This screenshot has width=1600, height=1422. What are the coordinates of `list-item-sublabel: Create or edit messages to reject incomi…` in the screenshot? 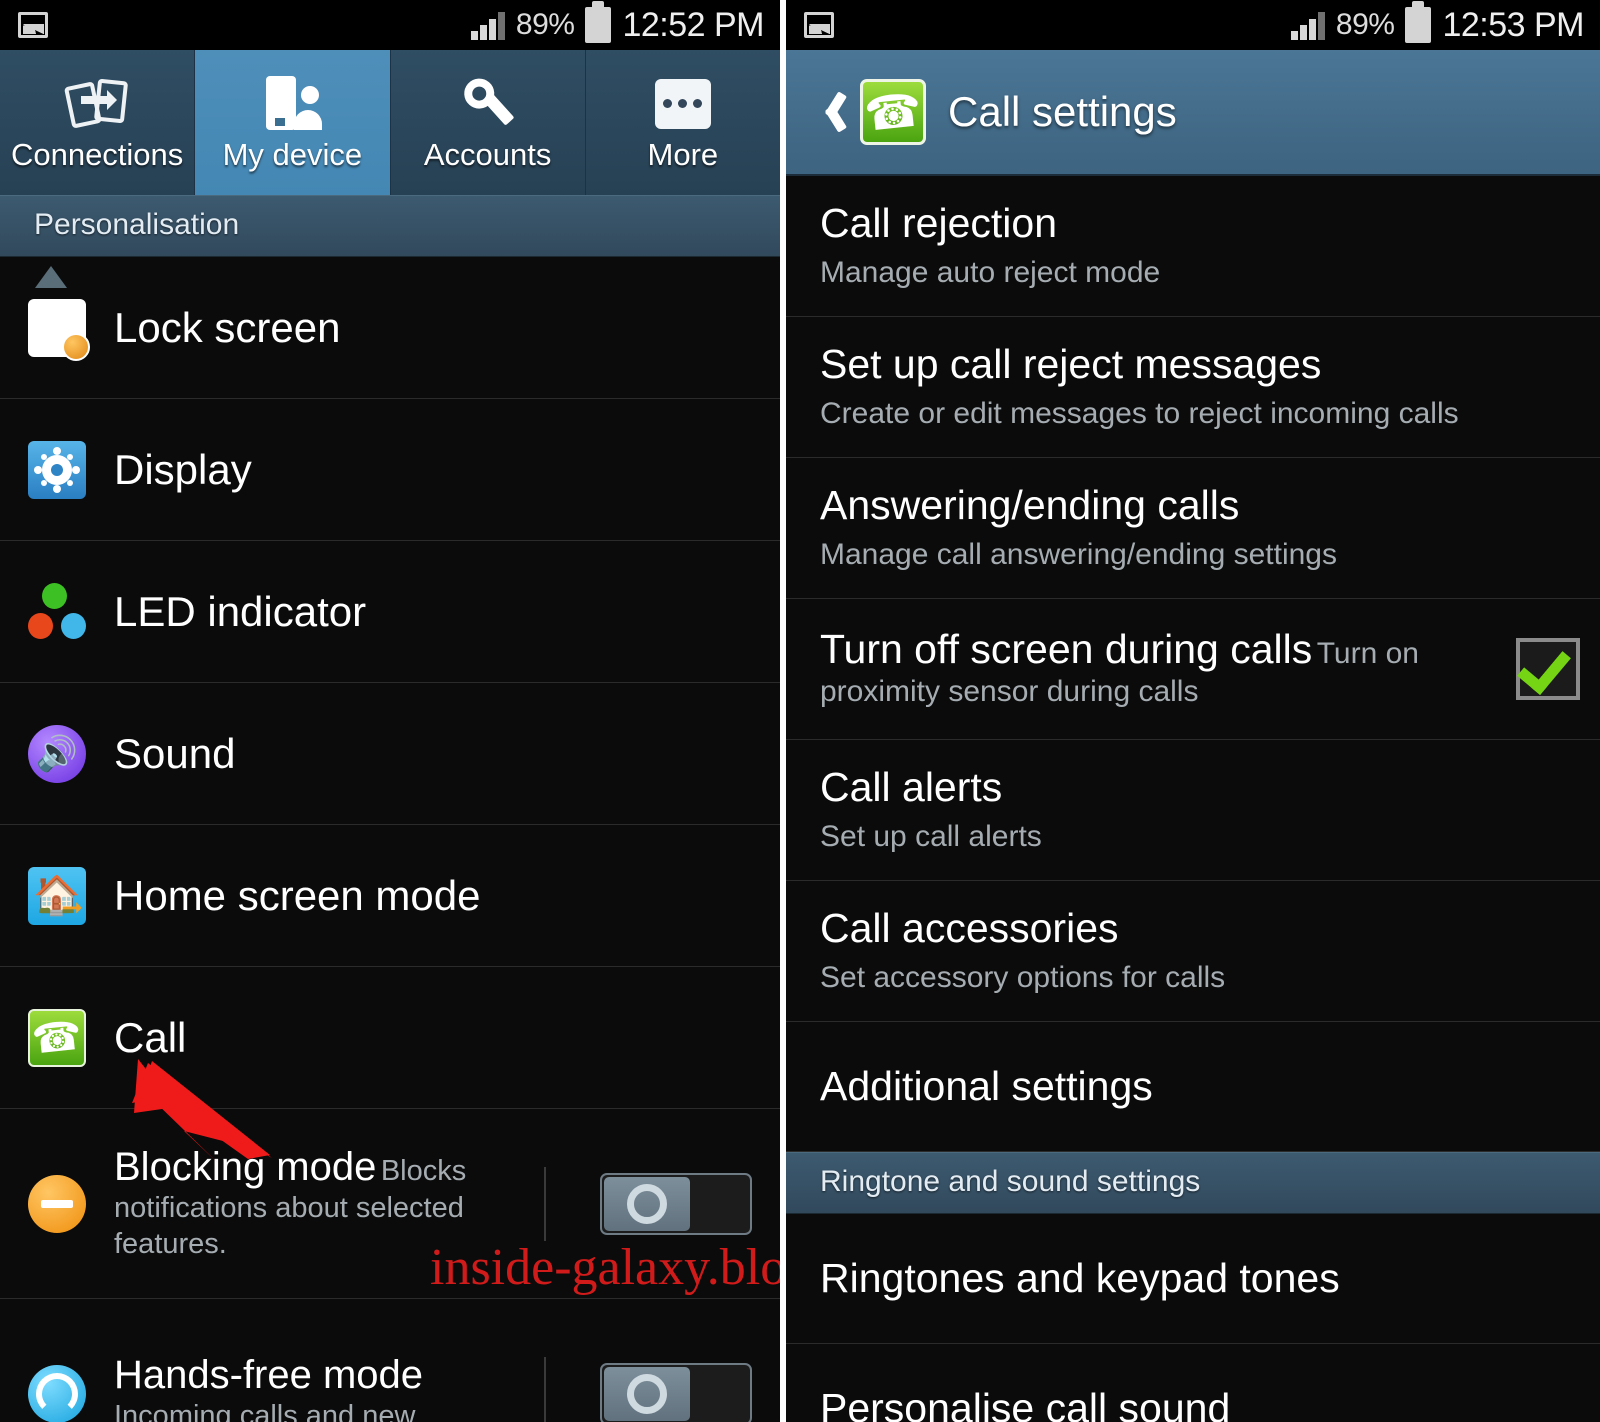 It's located at (1139, 413).